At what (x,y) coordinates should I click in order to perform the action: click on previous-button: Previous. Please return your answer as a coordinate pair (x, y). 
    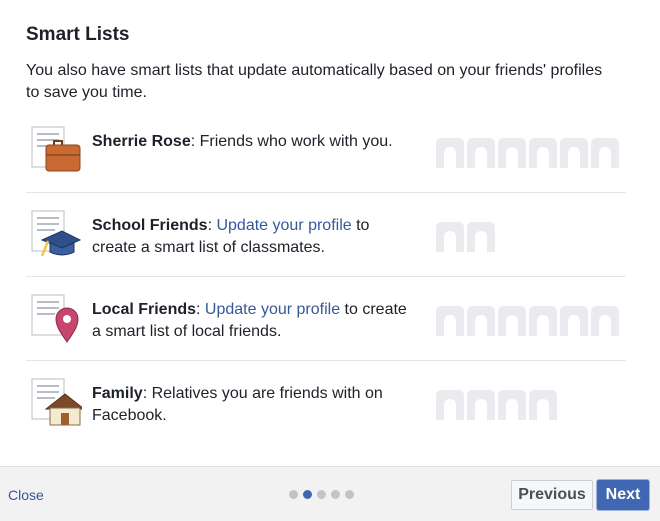
    Looking at the image, I should click on (552, 495).